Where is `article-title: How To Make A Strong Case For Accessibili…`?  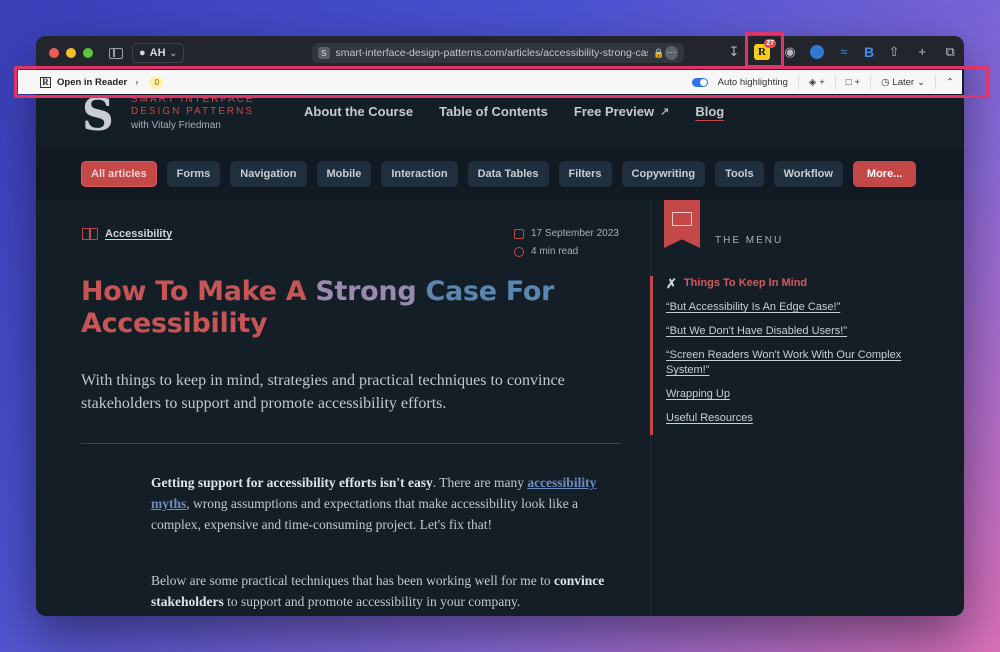
article-title: How To Make A Strong Case For Accessibili… is located at coordinates (341, 308).